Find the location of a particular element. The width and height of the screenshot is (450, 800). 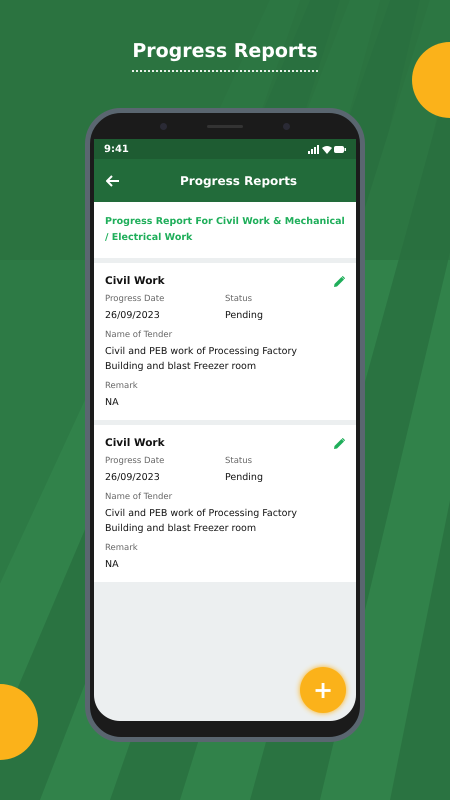

back-arrow-icon is located at coordinates (113, 180).